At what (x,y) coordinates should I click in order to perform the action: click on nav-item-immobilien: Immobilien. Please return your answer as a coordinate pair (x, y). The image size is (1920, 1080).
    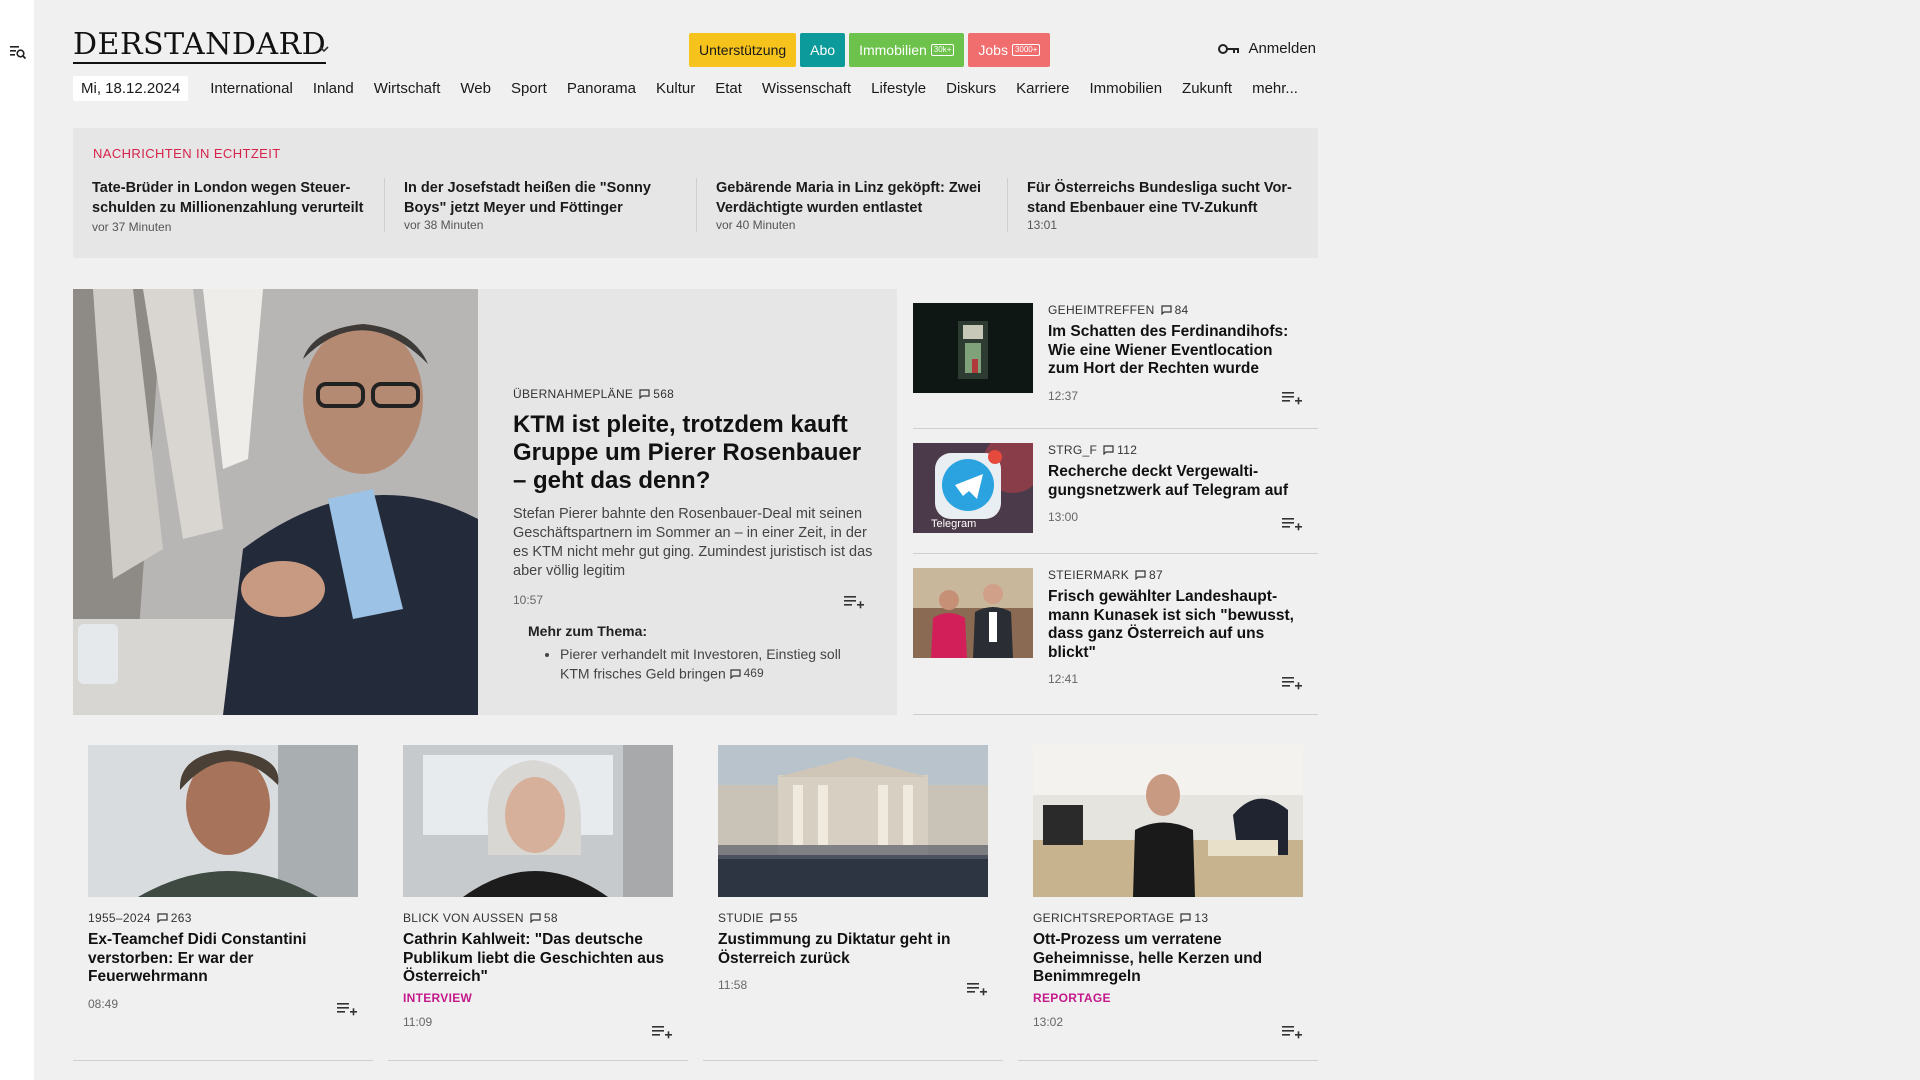
    Looking at the image, I should click on (1126, 88).